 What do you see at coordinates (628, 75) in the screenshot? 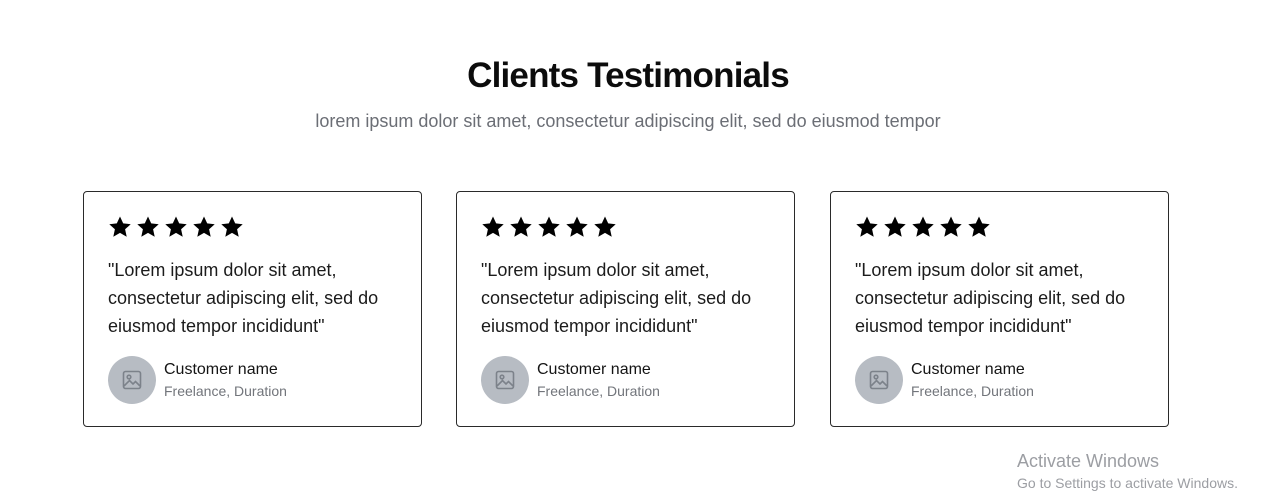
I see `section-title: Clients Testimonials` at bounding box center [628, 75].